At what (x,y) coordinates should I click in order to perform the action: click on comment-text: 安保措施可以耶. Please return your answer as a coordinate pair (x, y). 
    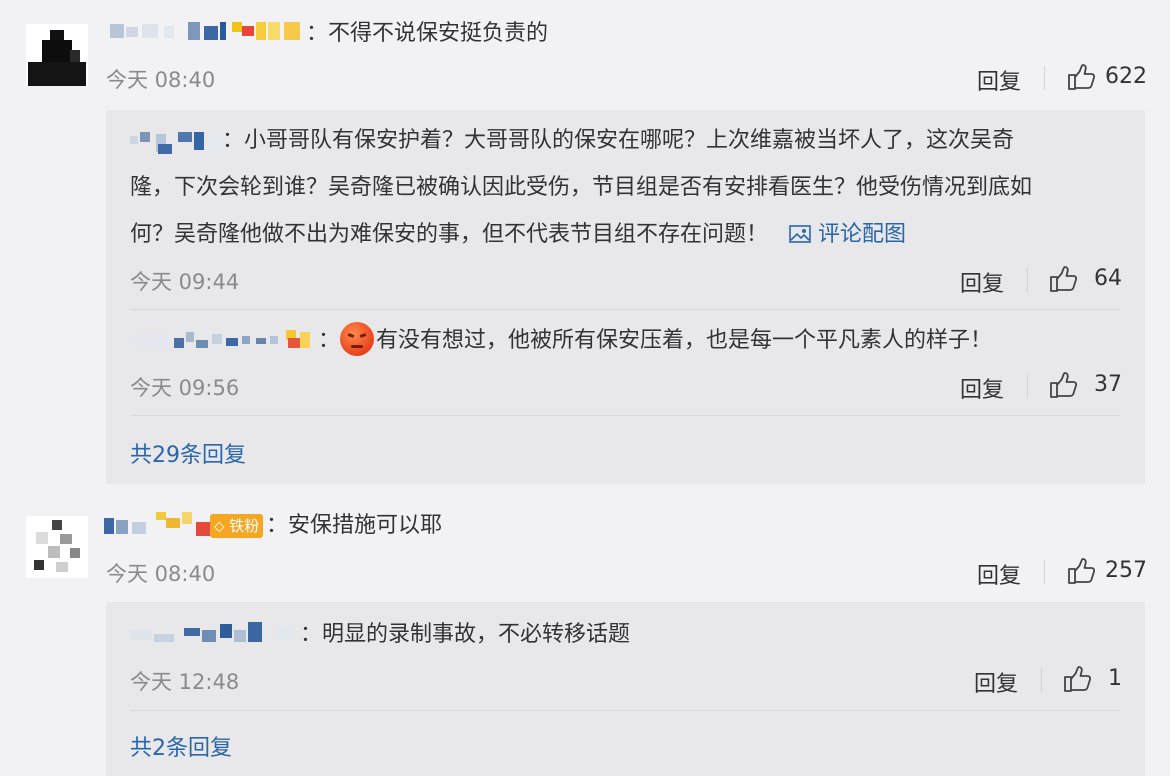
    Looking at the image, I should click on (365, 525).